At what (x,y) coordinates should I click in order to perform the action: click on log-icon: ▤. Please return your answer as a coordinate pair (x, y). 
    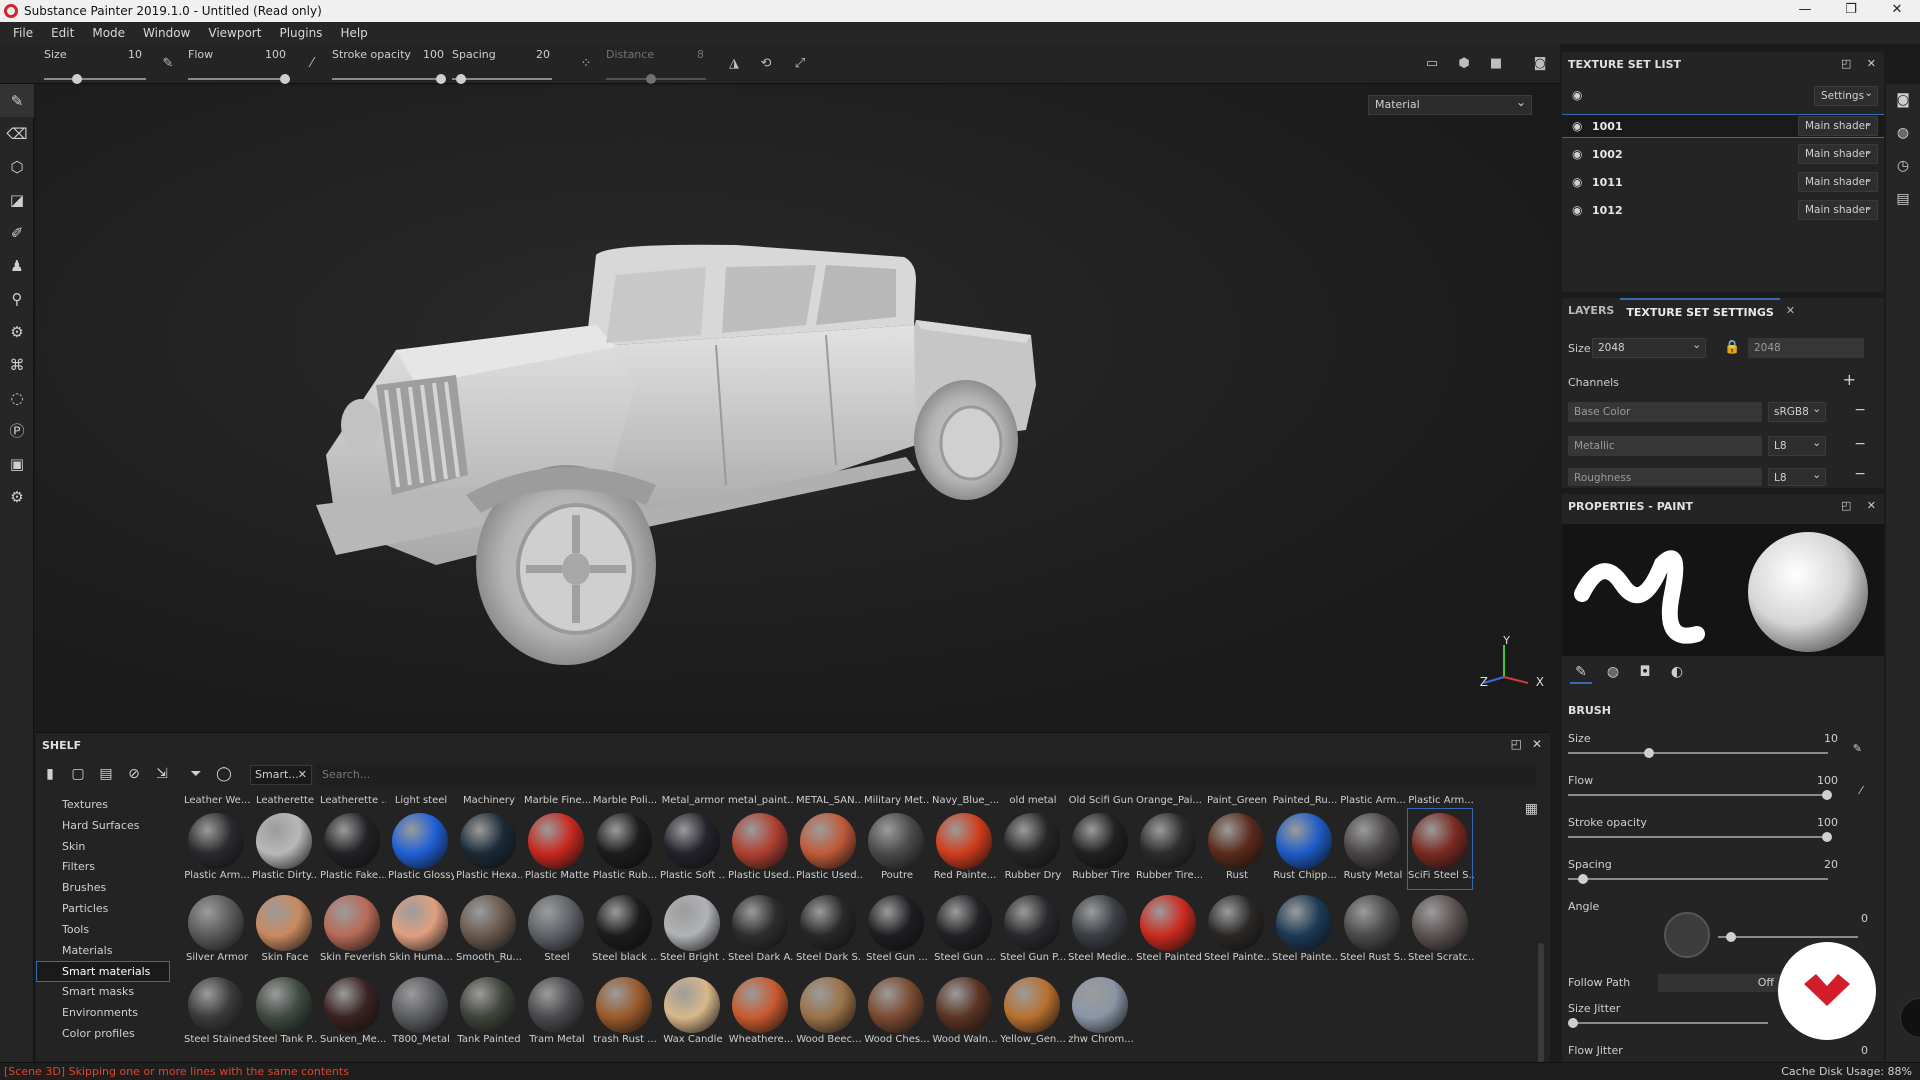
    Looking at the image, I should click on (1903, 199).